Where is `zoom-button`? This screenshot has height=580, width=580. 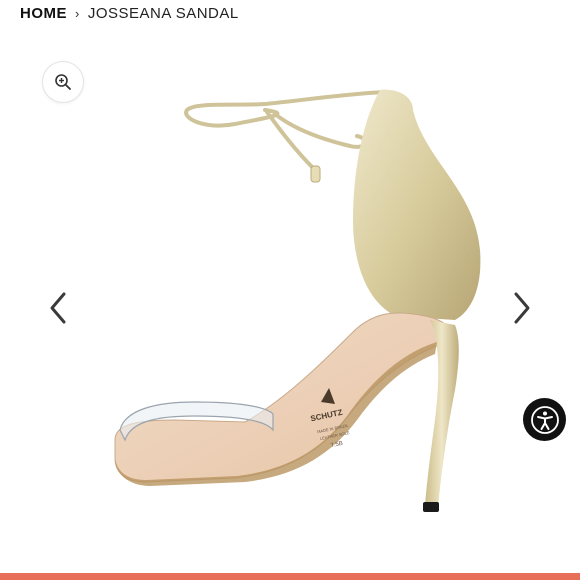 zoom-button is located at coordinates (63, 82).